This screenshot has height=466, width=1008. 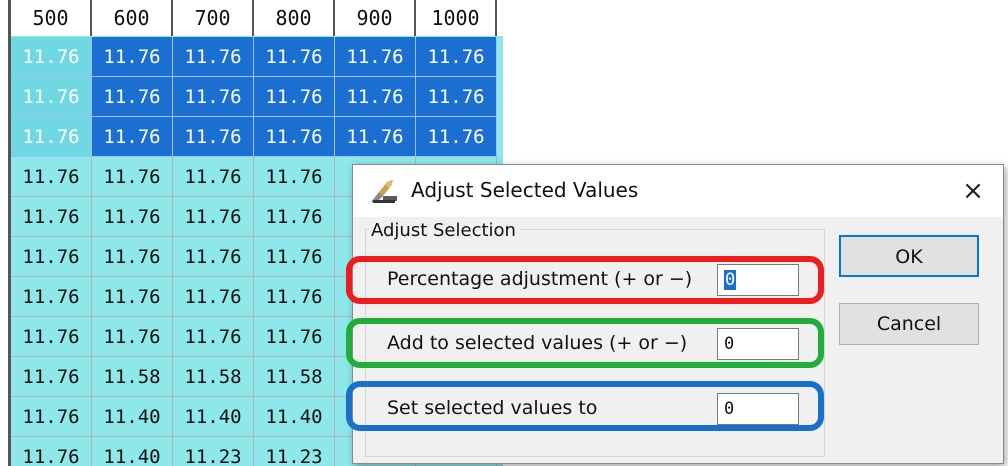 What do you see at coordinates (444, 230) in the screenshot?
I see `group-label: Adjust Selection` at bounding box center [444, 230].